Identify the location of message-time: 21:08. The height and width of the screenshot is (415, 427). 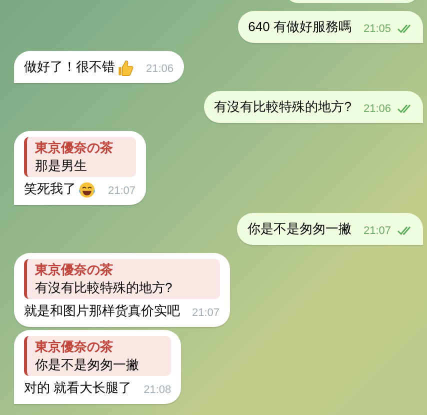
(158, 390).